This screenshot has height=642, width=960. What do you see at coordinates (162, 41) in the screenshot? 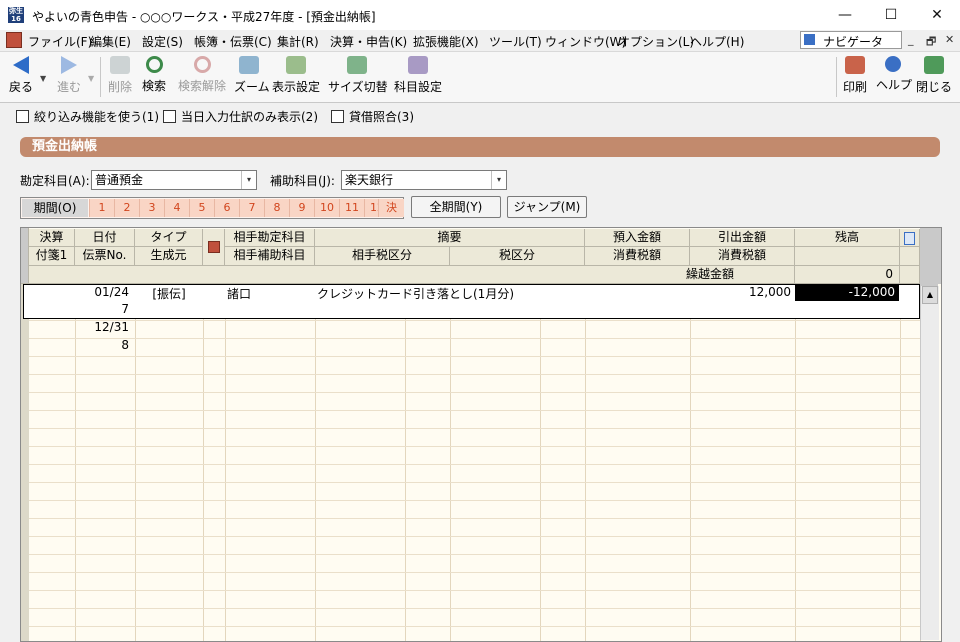
I see `menu-settings: 設定(S)` at bounding box center [162, 41].